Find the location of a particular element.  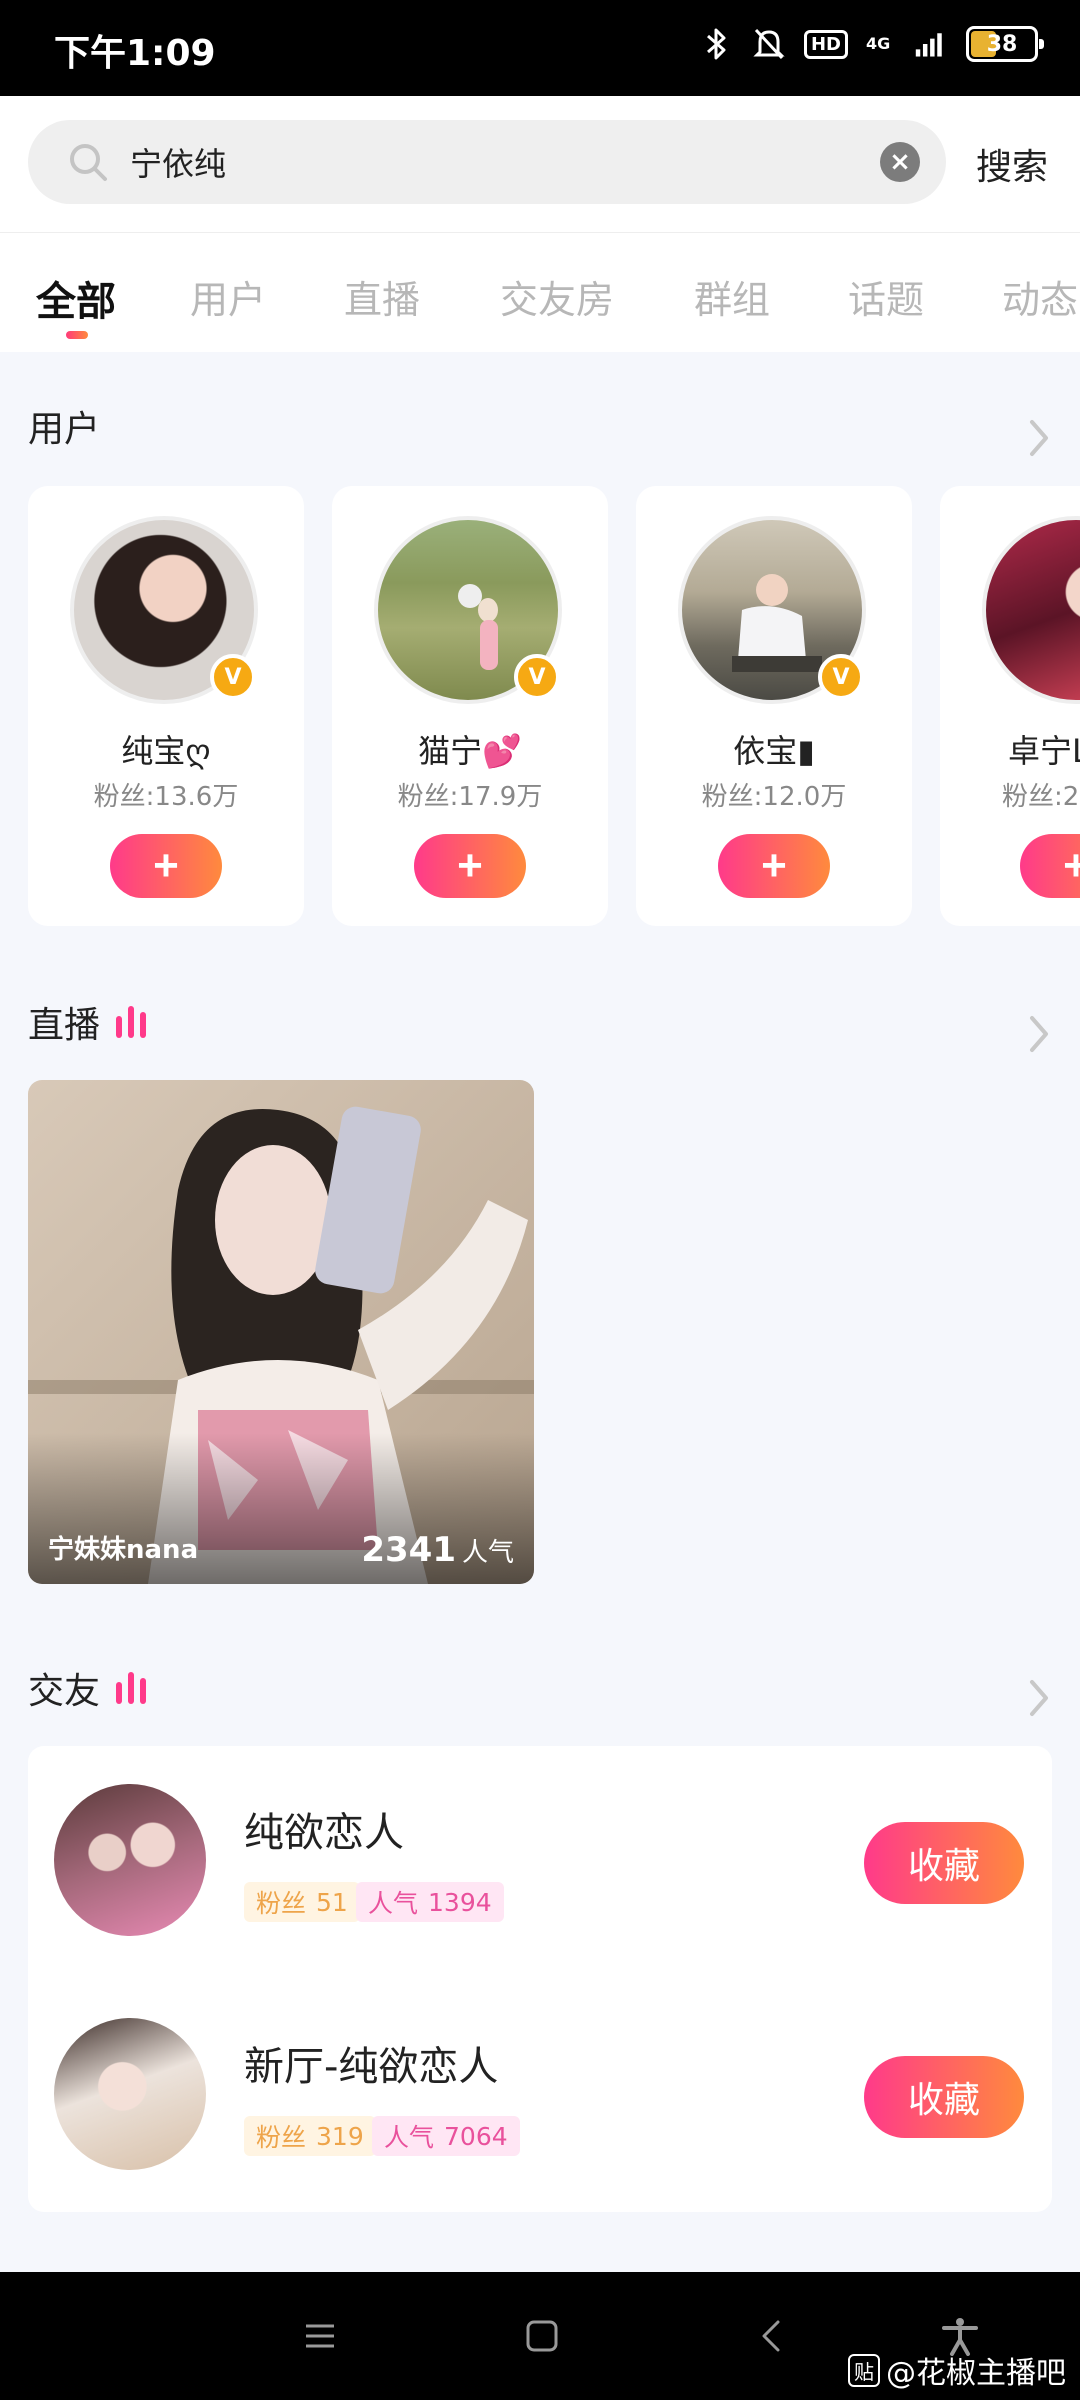

search-header: × 搜索 is located at coordinates (540, 164).